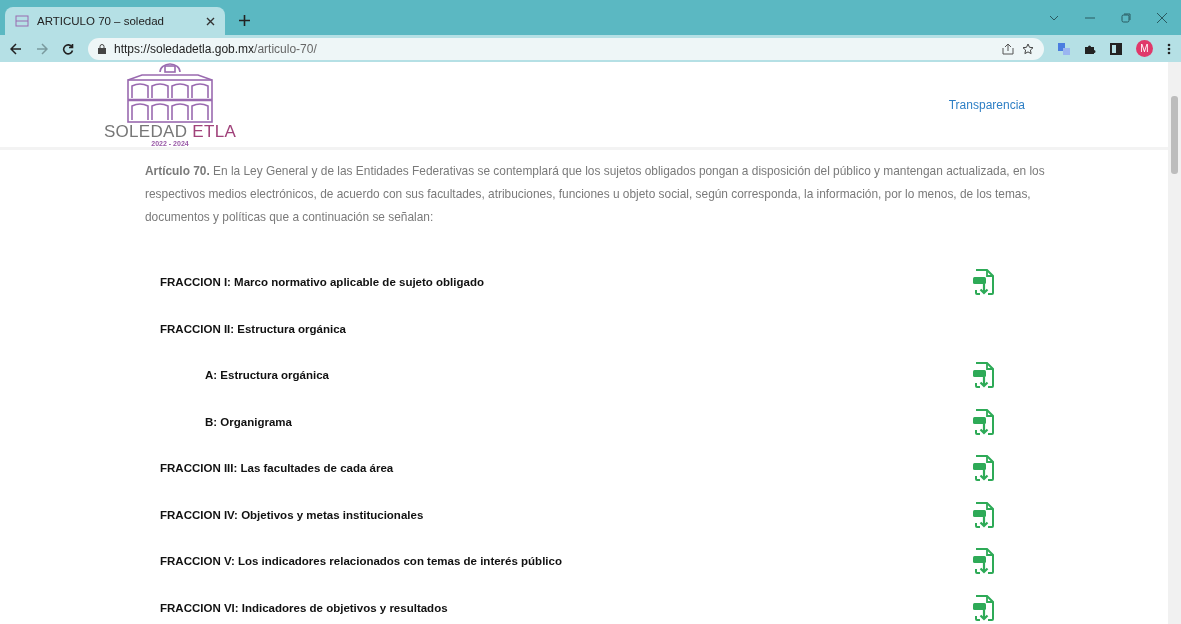 The height and width of the screenshot is (624, 1181). I want to click on forward-icon, so click(42, 48).